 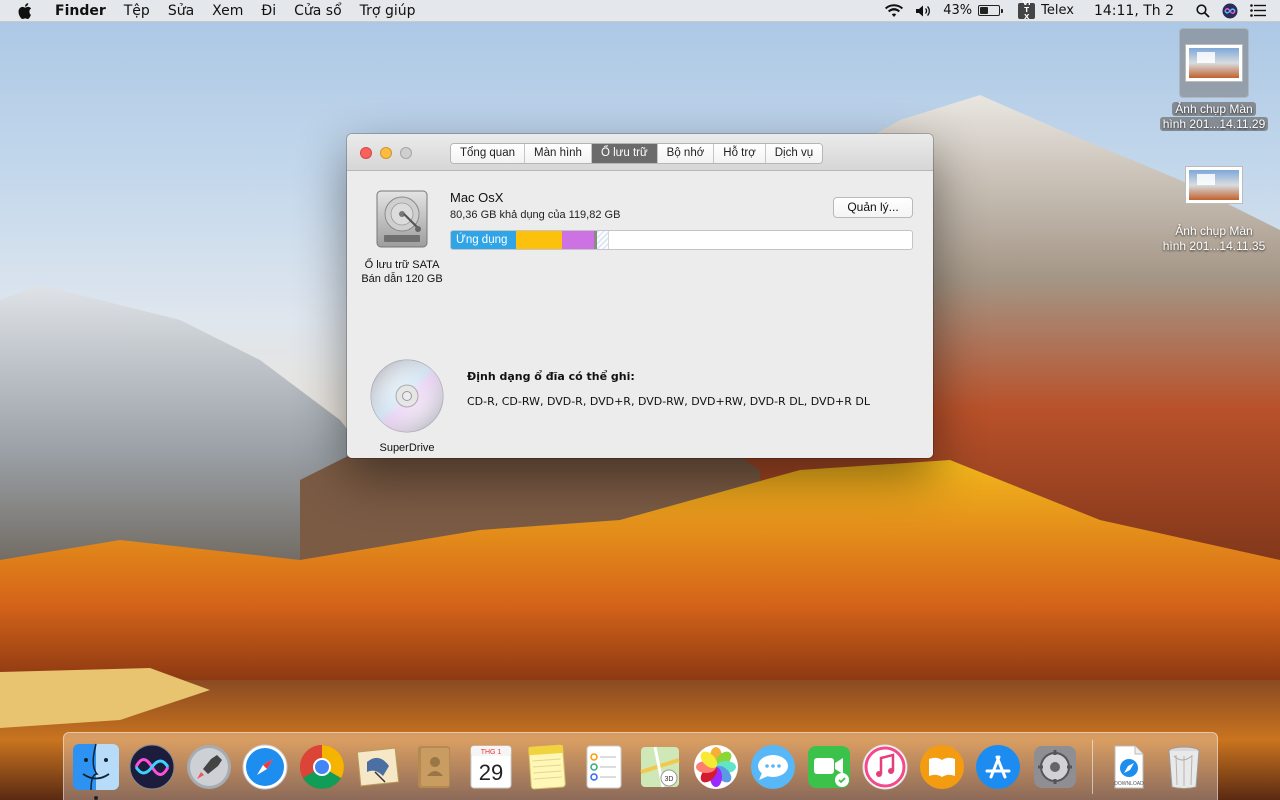 I want to click on messages-icon, so click(x=773, y=767).